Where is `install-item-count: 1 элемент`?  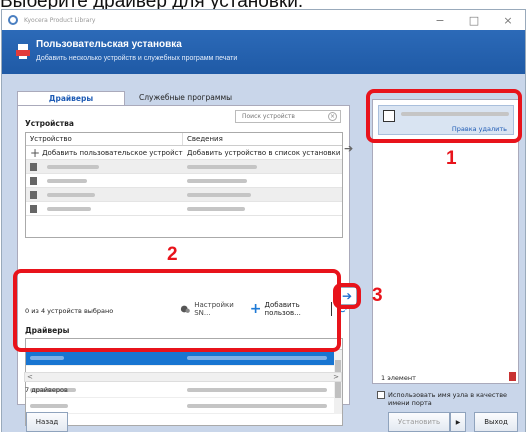 install-item-count: 1 элемент is located at coordinates (398, 378).